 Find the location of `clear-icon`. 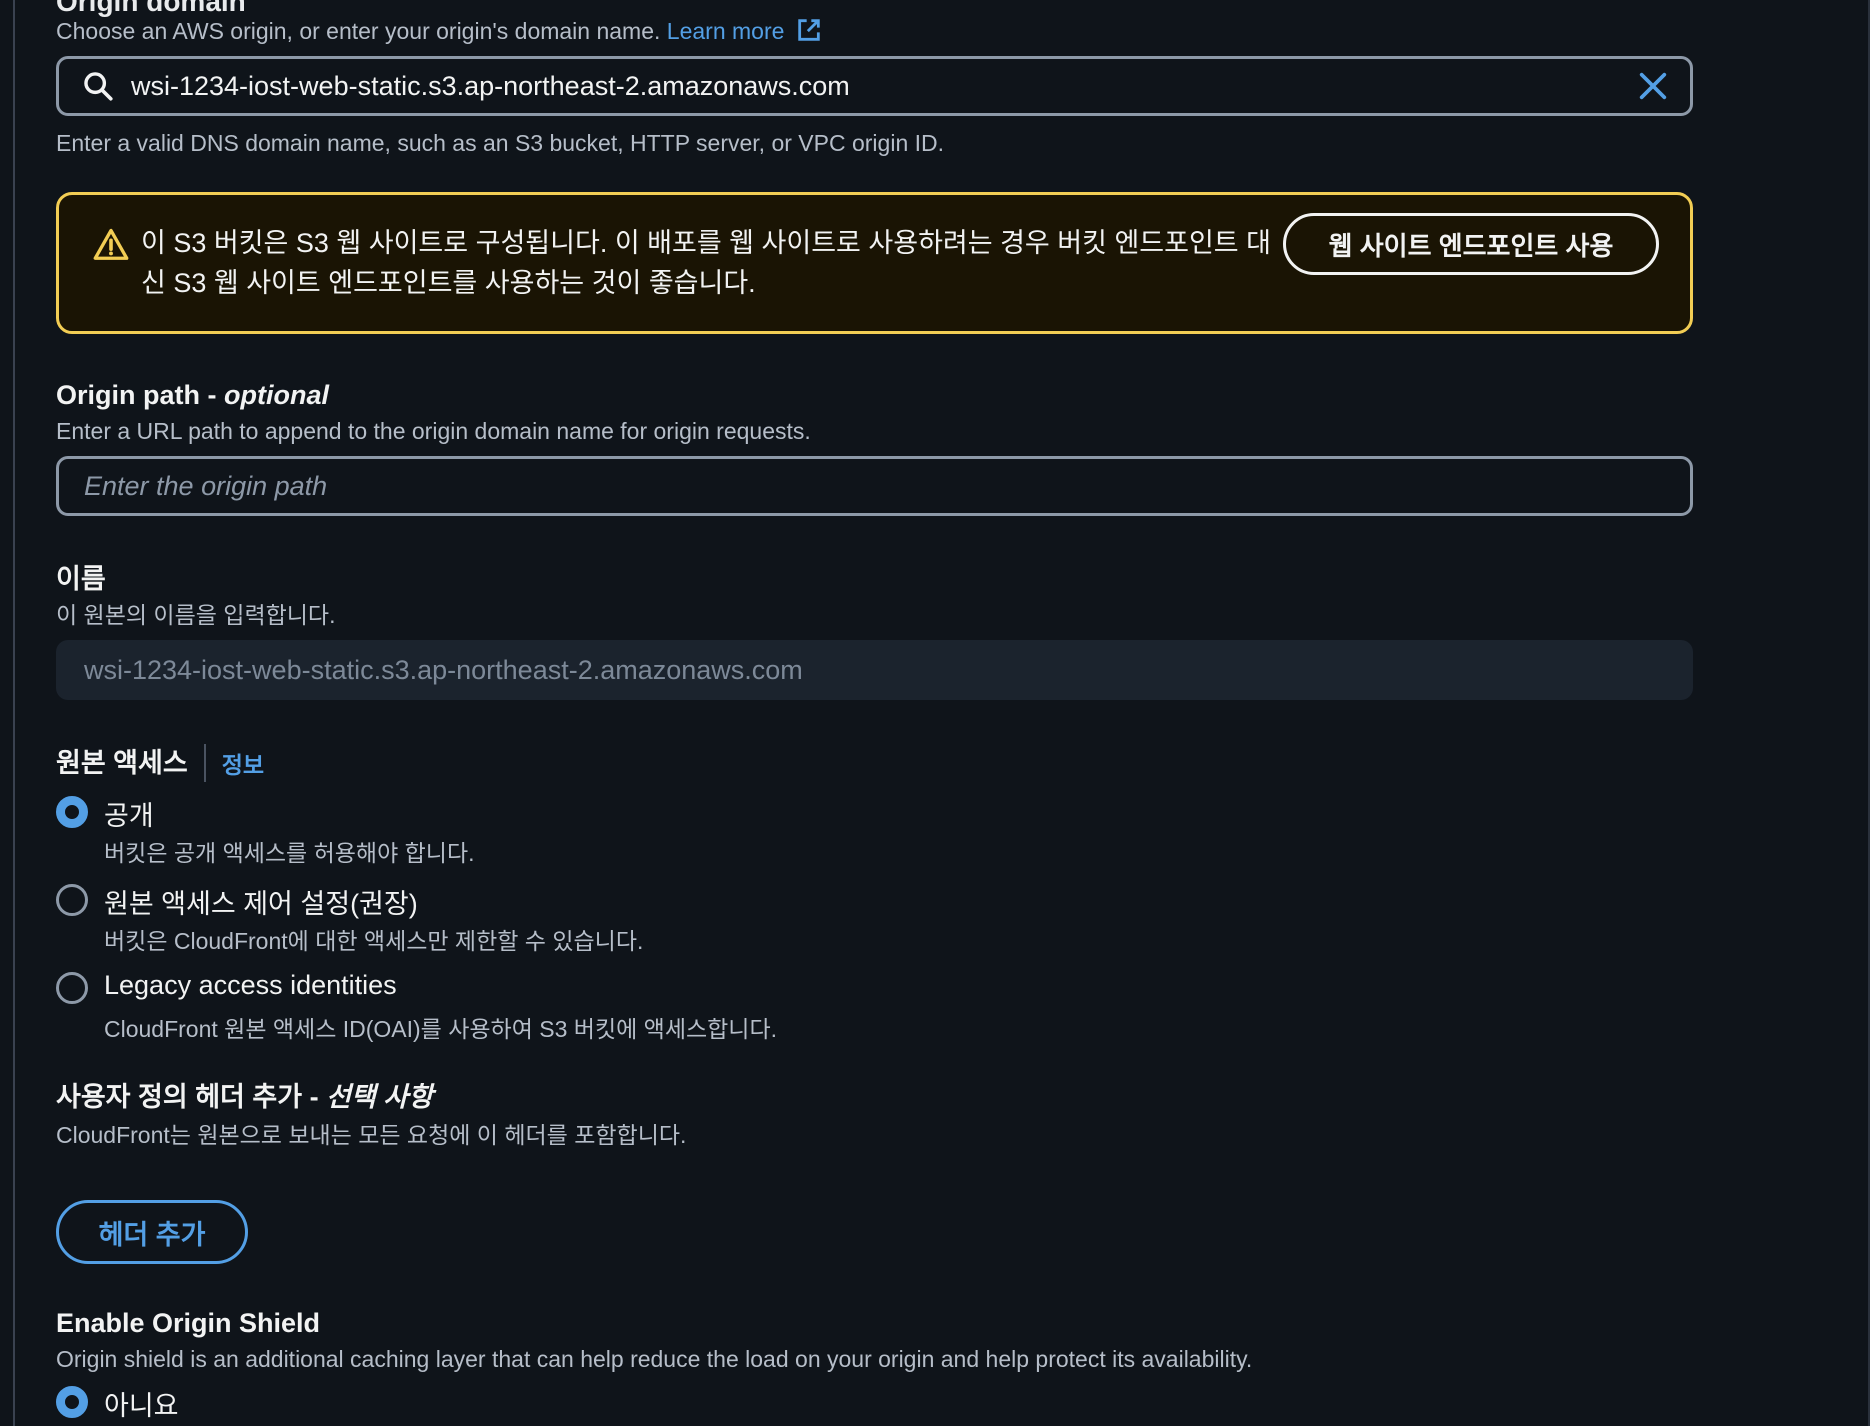

clear-icon is located at coordinates (1653, 86).